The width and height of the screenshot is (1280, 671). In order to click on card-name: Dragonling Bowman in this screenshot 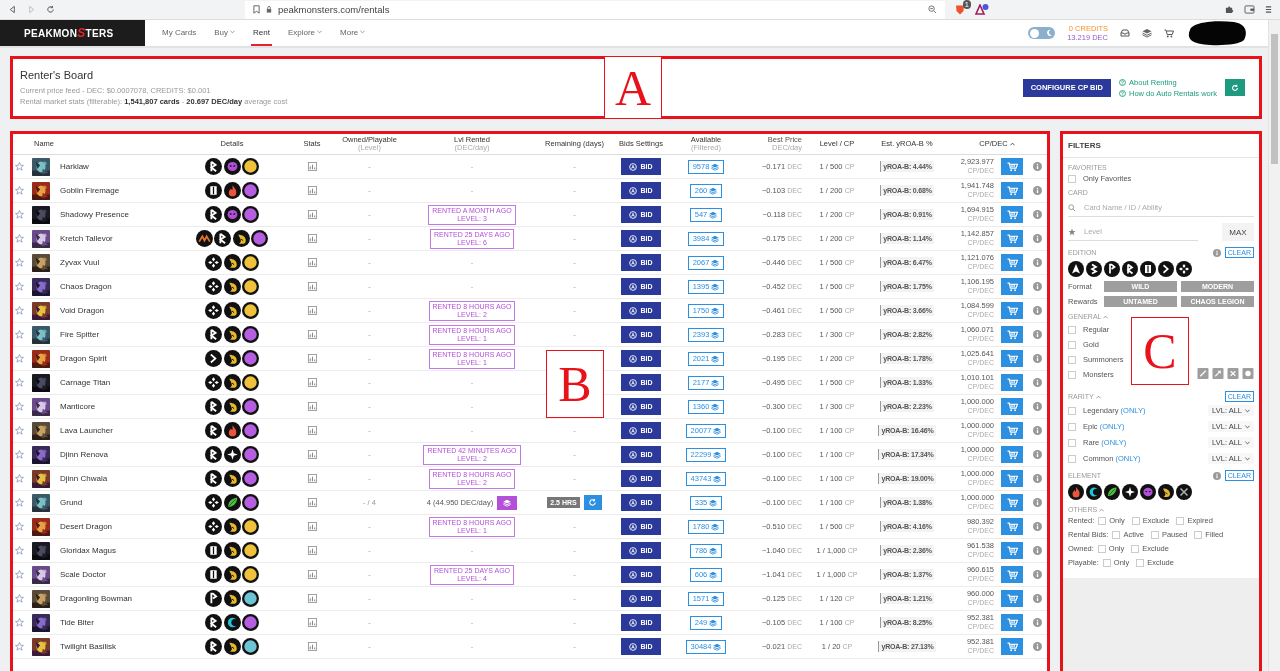, I will do `click(113, 598)`.